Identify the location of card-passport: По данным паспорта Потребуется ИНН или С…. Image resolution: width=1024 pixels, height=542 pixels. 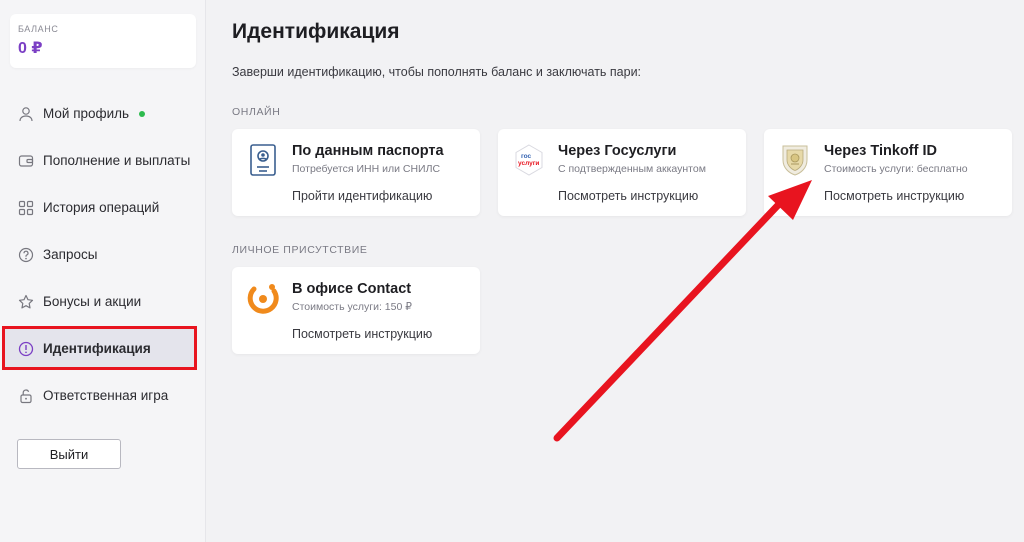
(356, 172).